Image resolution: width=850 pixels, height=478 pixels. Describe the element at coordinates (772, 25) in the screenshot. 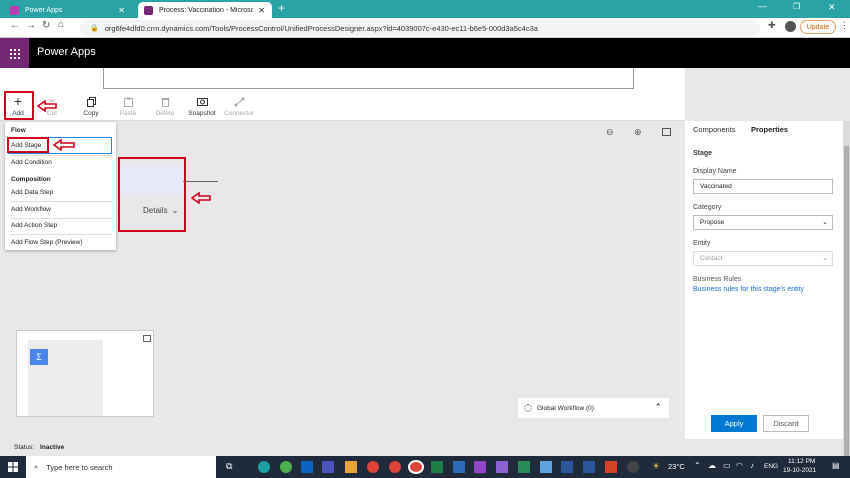

I see `extensions-icon: ✚` at that location.